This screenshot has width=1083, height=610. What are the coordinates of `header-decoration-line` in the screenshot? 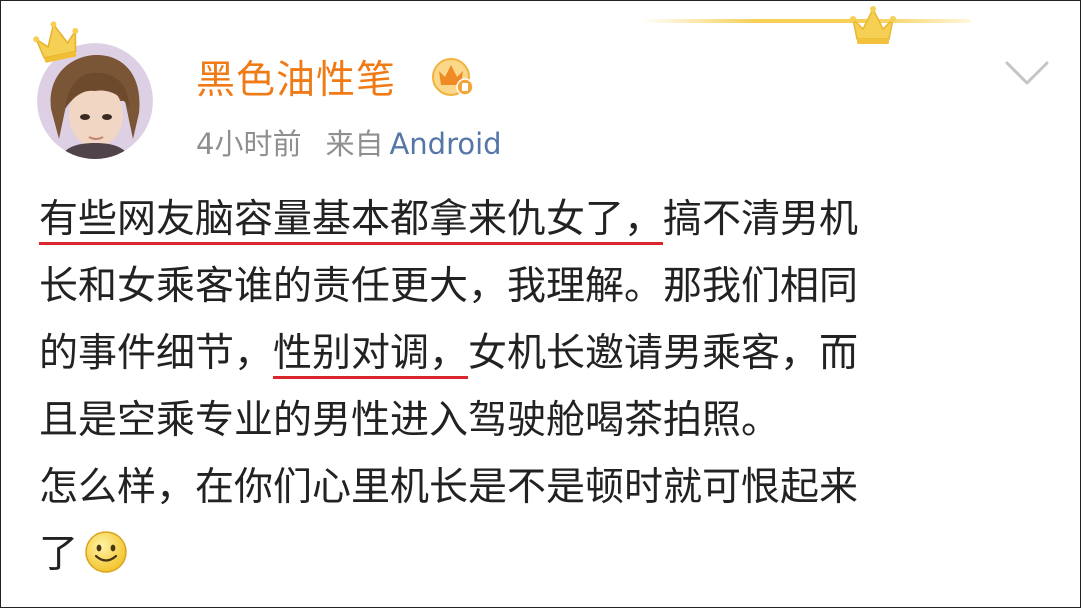 It's located at (806, 21).